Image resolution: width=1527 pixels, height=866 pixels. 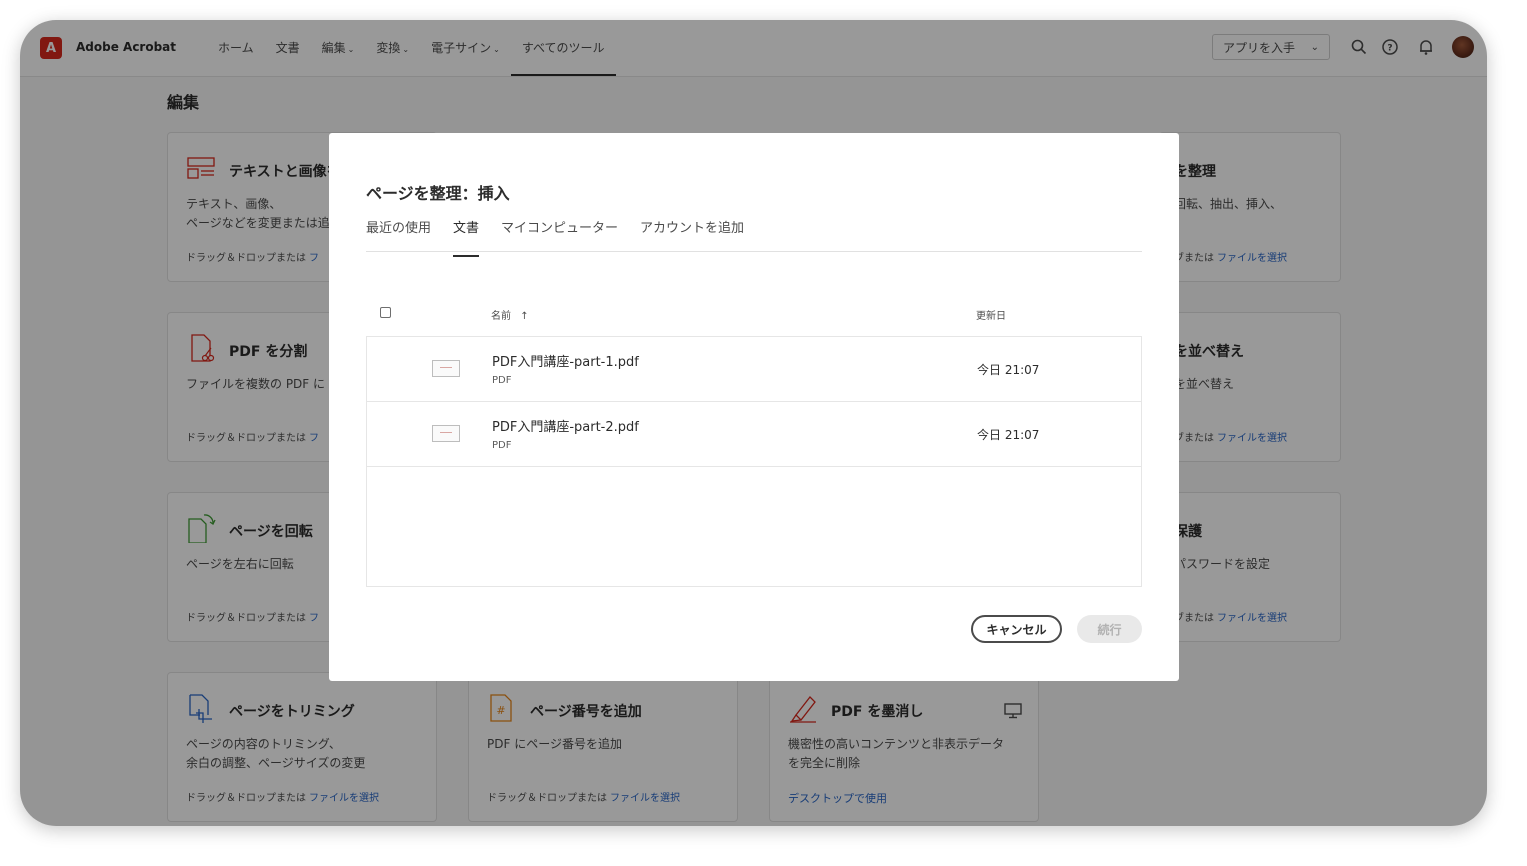 What do you see at coordinates (1109, 629) in the screenshot?
I see `continue-button: 続行` at bounding box center [1109, 629].